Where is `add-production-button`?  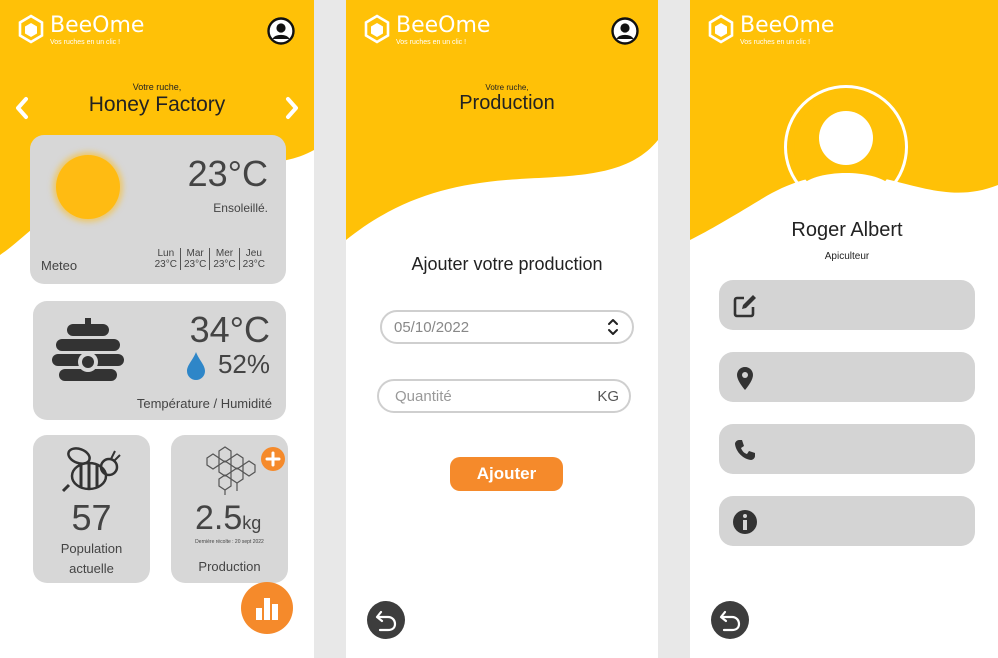
add-production-button is located at coordinates (273, 459).